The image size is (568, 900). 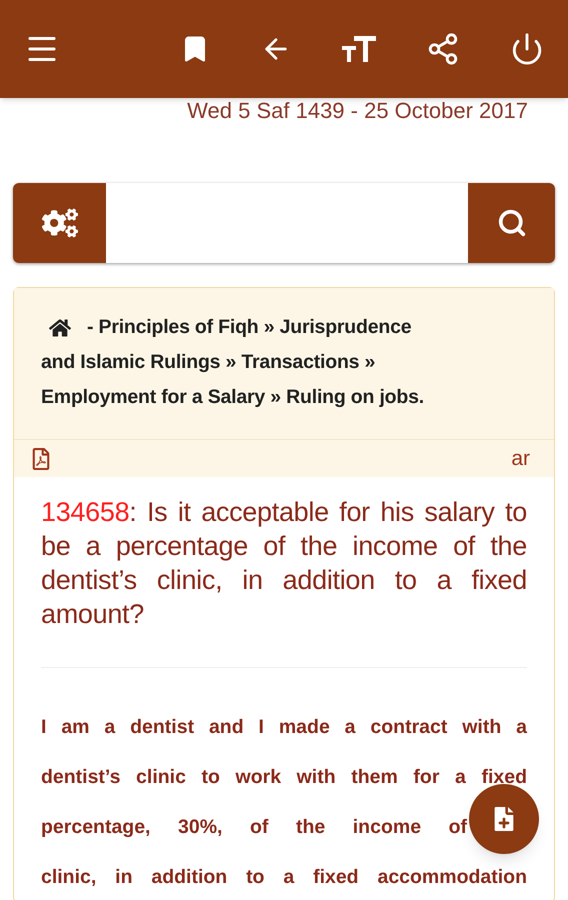 What do you see at coordinates (254, 827) in the screenshot?
I see `question-body-line: percentage, 30%, of the income of` at bounding box center [254, 827].